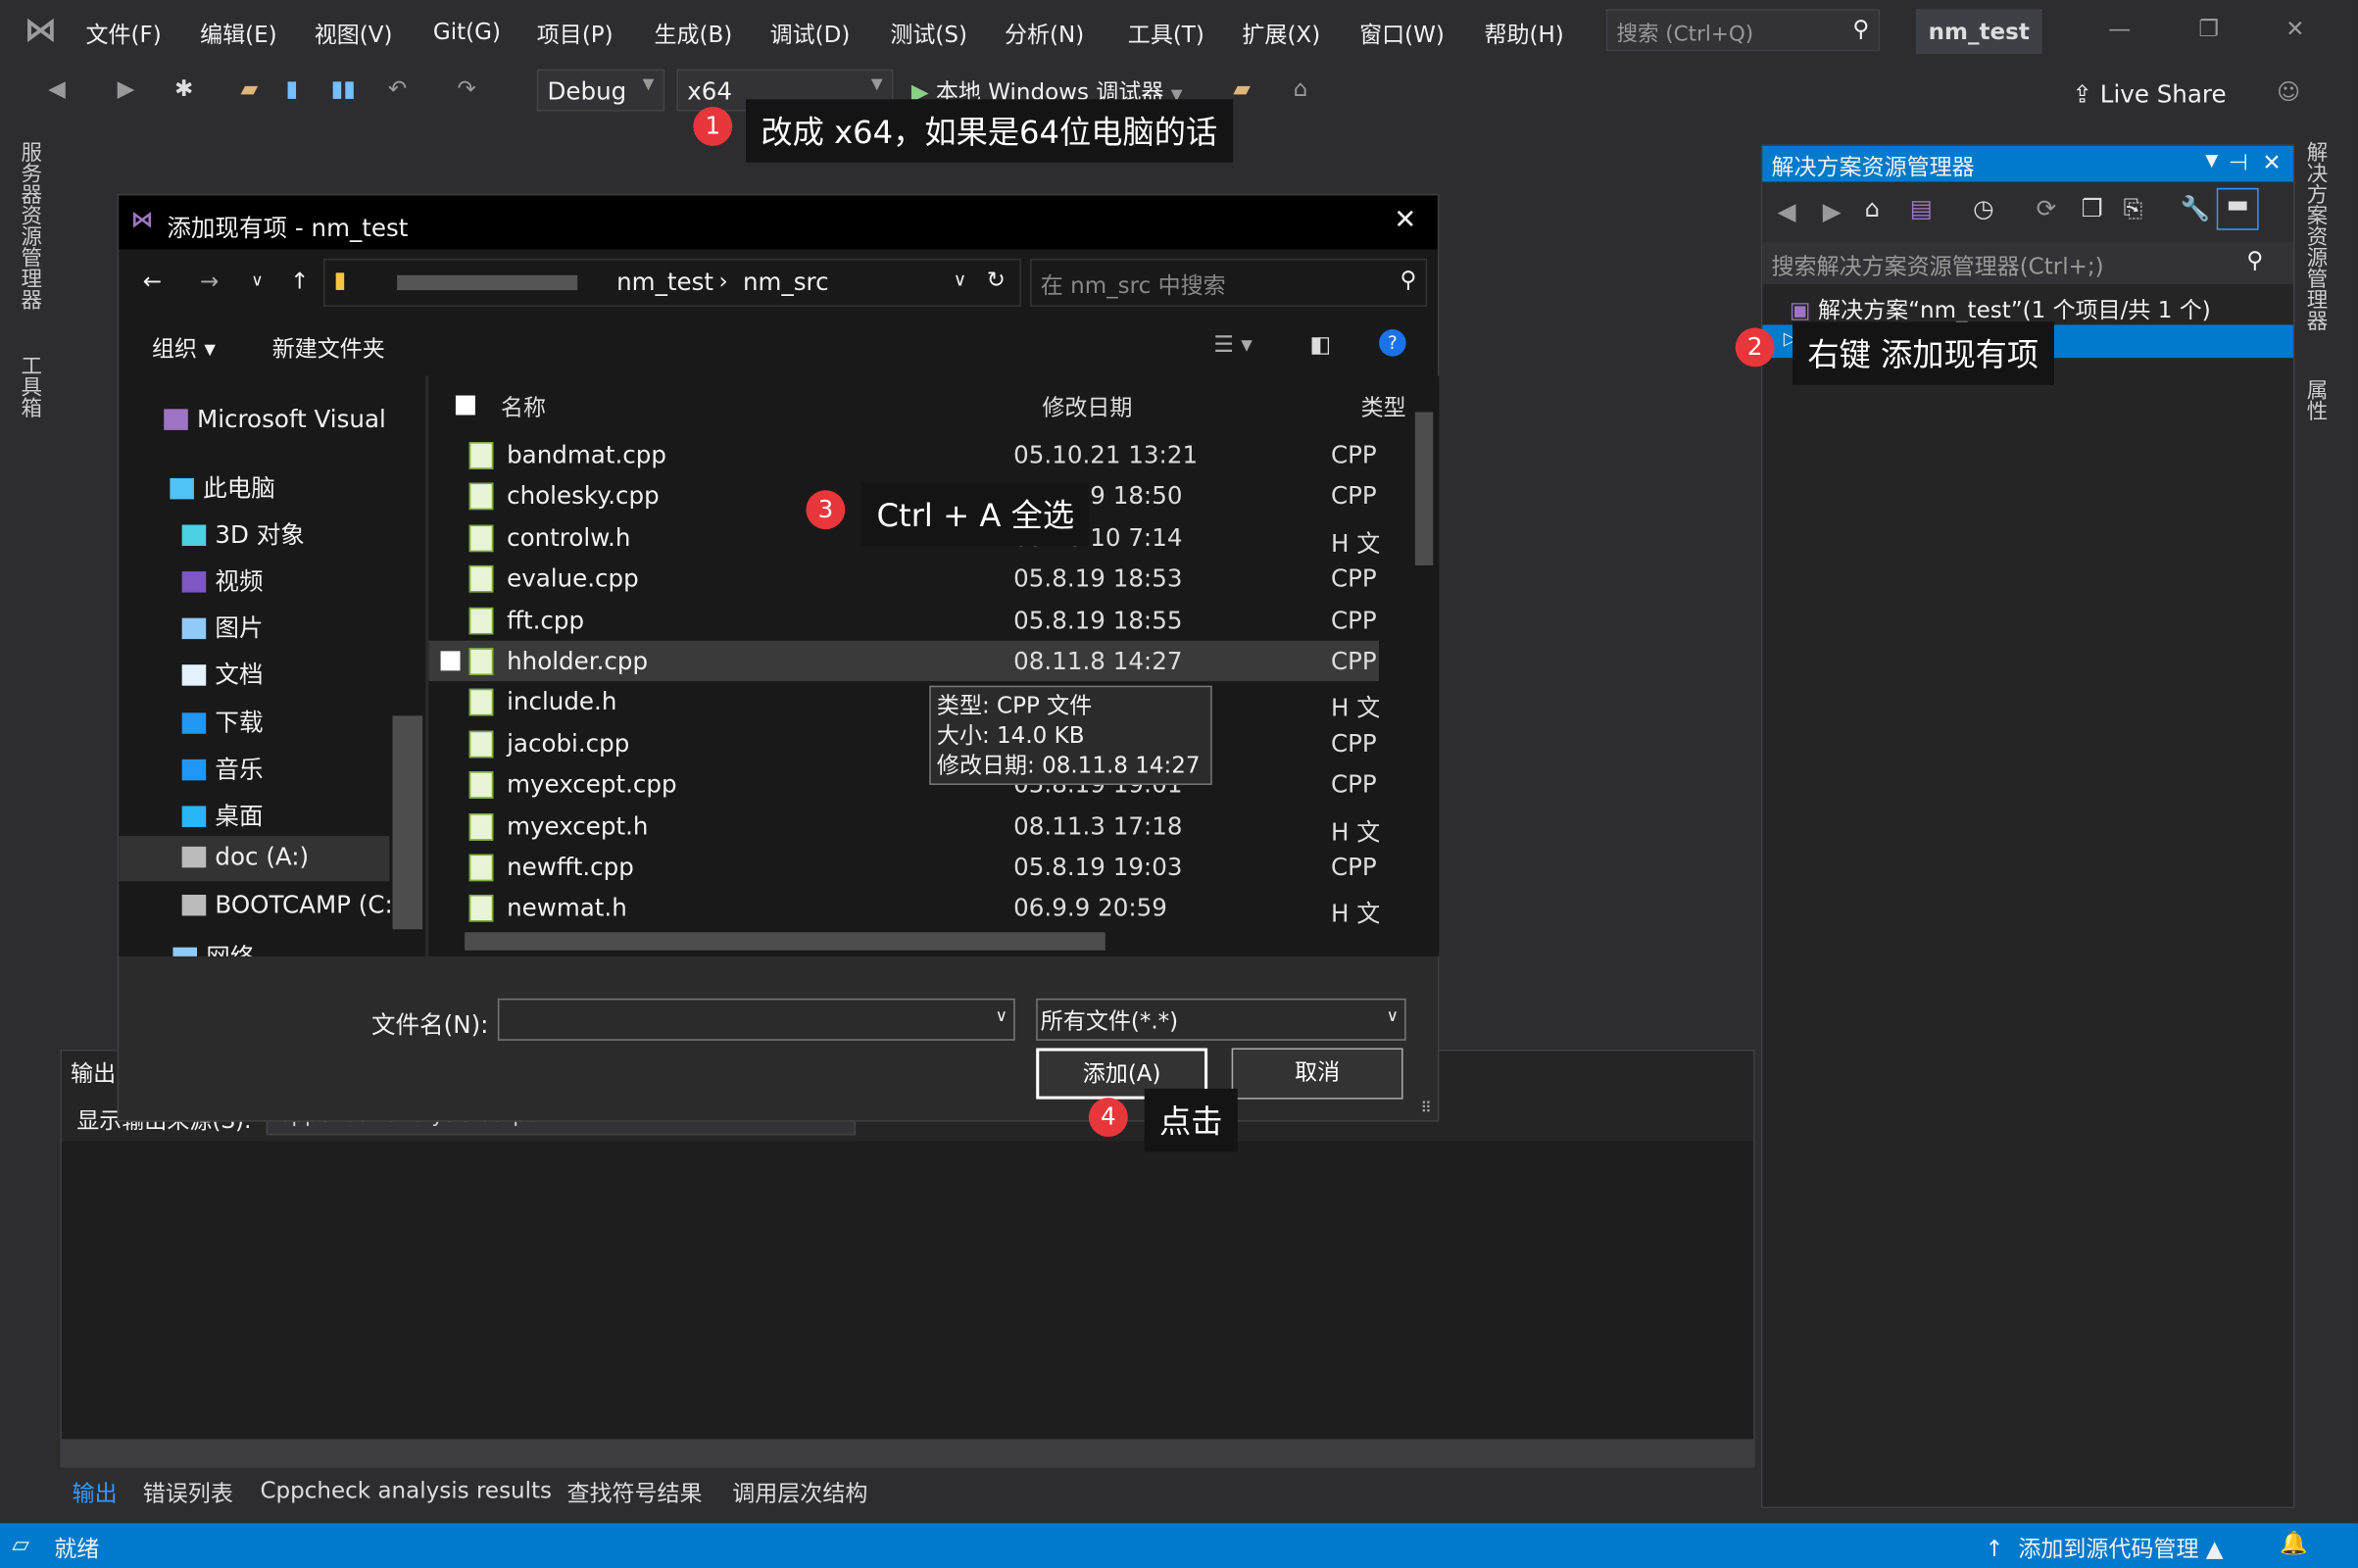 This screenshot has height=1568, width=2358. What do you see at coordinates (903, 454) in the screenshot?
I see `file-row: bandmat.cpp 05.10.21 13:21 CPP` at bounding box center [903, 454].